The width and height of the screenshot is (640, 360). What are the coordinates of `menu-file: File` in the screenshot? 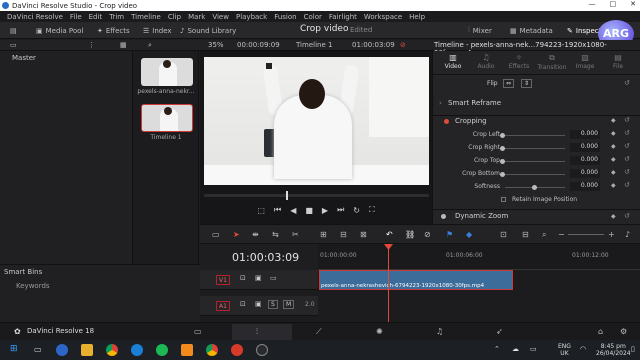 It's located at (76, 17).